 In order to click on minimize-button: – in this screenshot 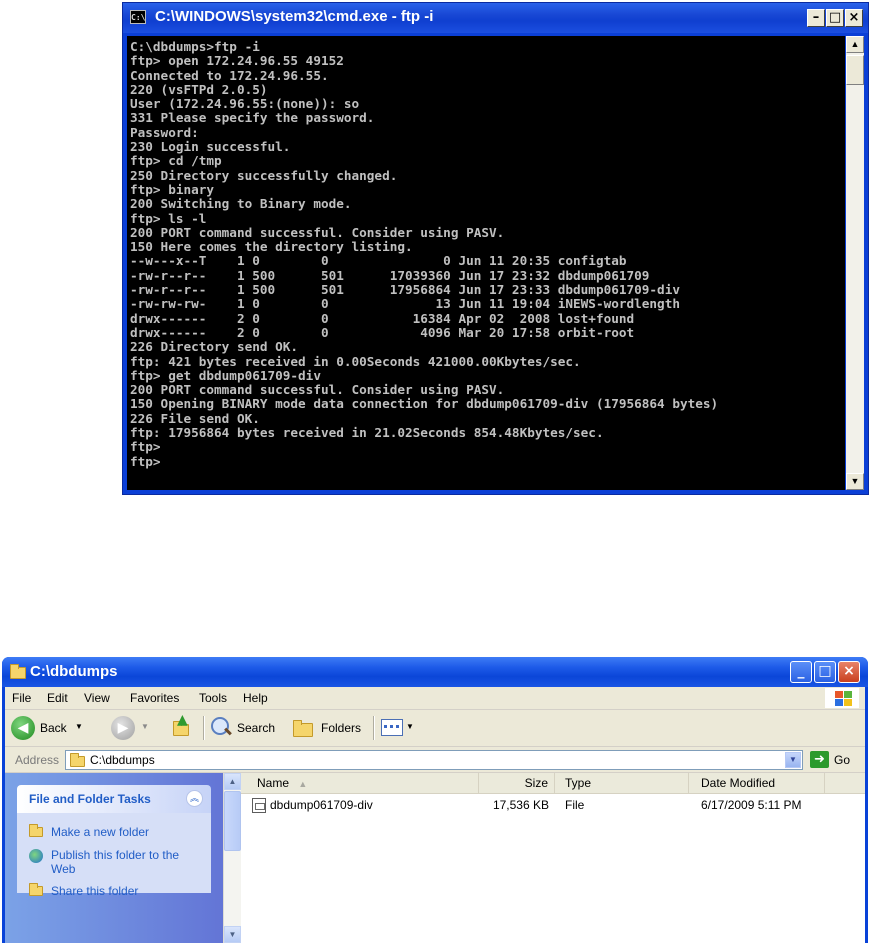, I will do `click(816, 18)`.